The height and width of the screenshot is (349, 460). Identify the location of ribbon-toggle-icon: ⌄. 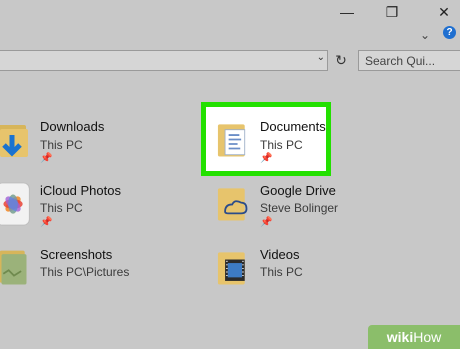
(425, 35).